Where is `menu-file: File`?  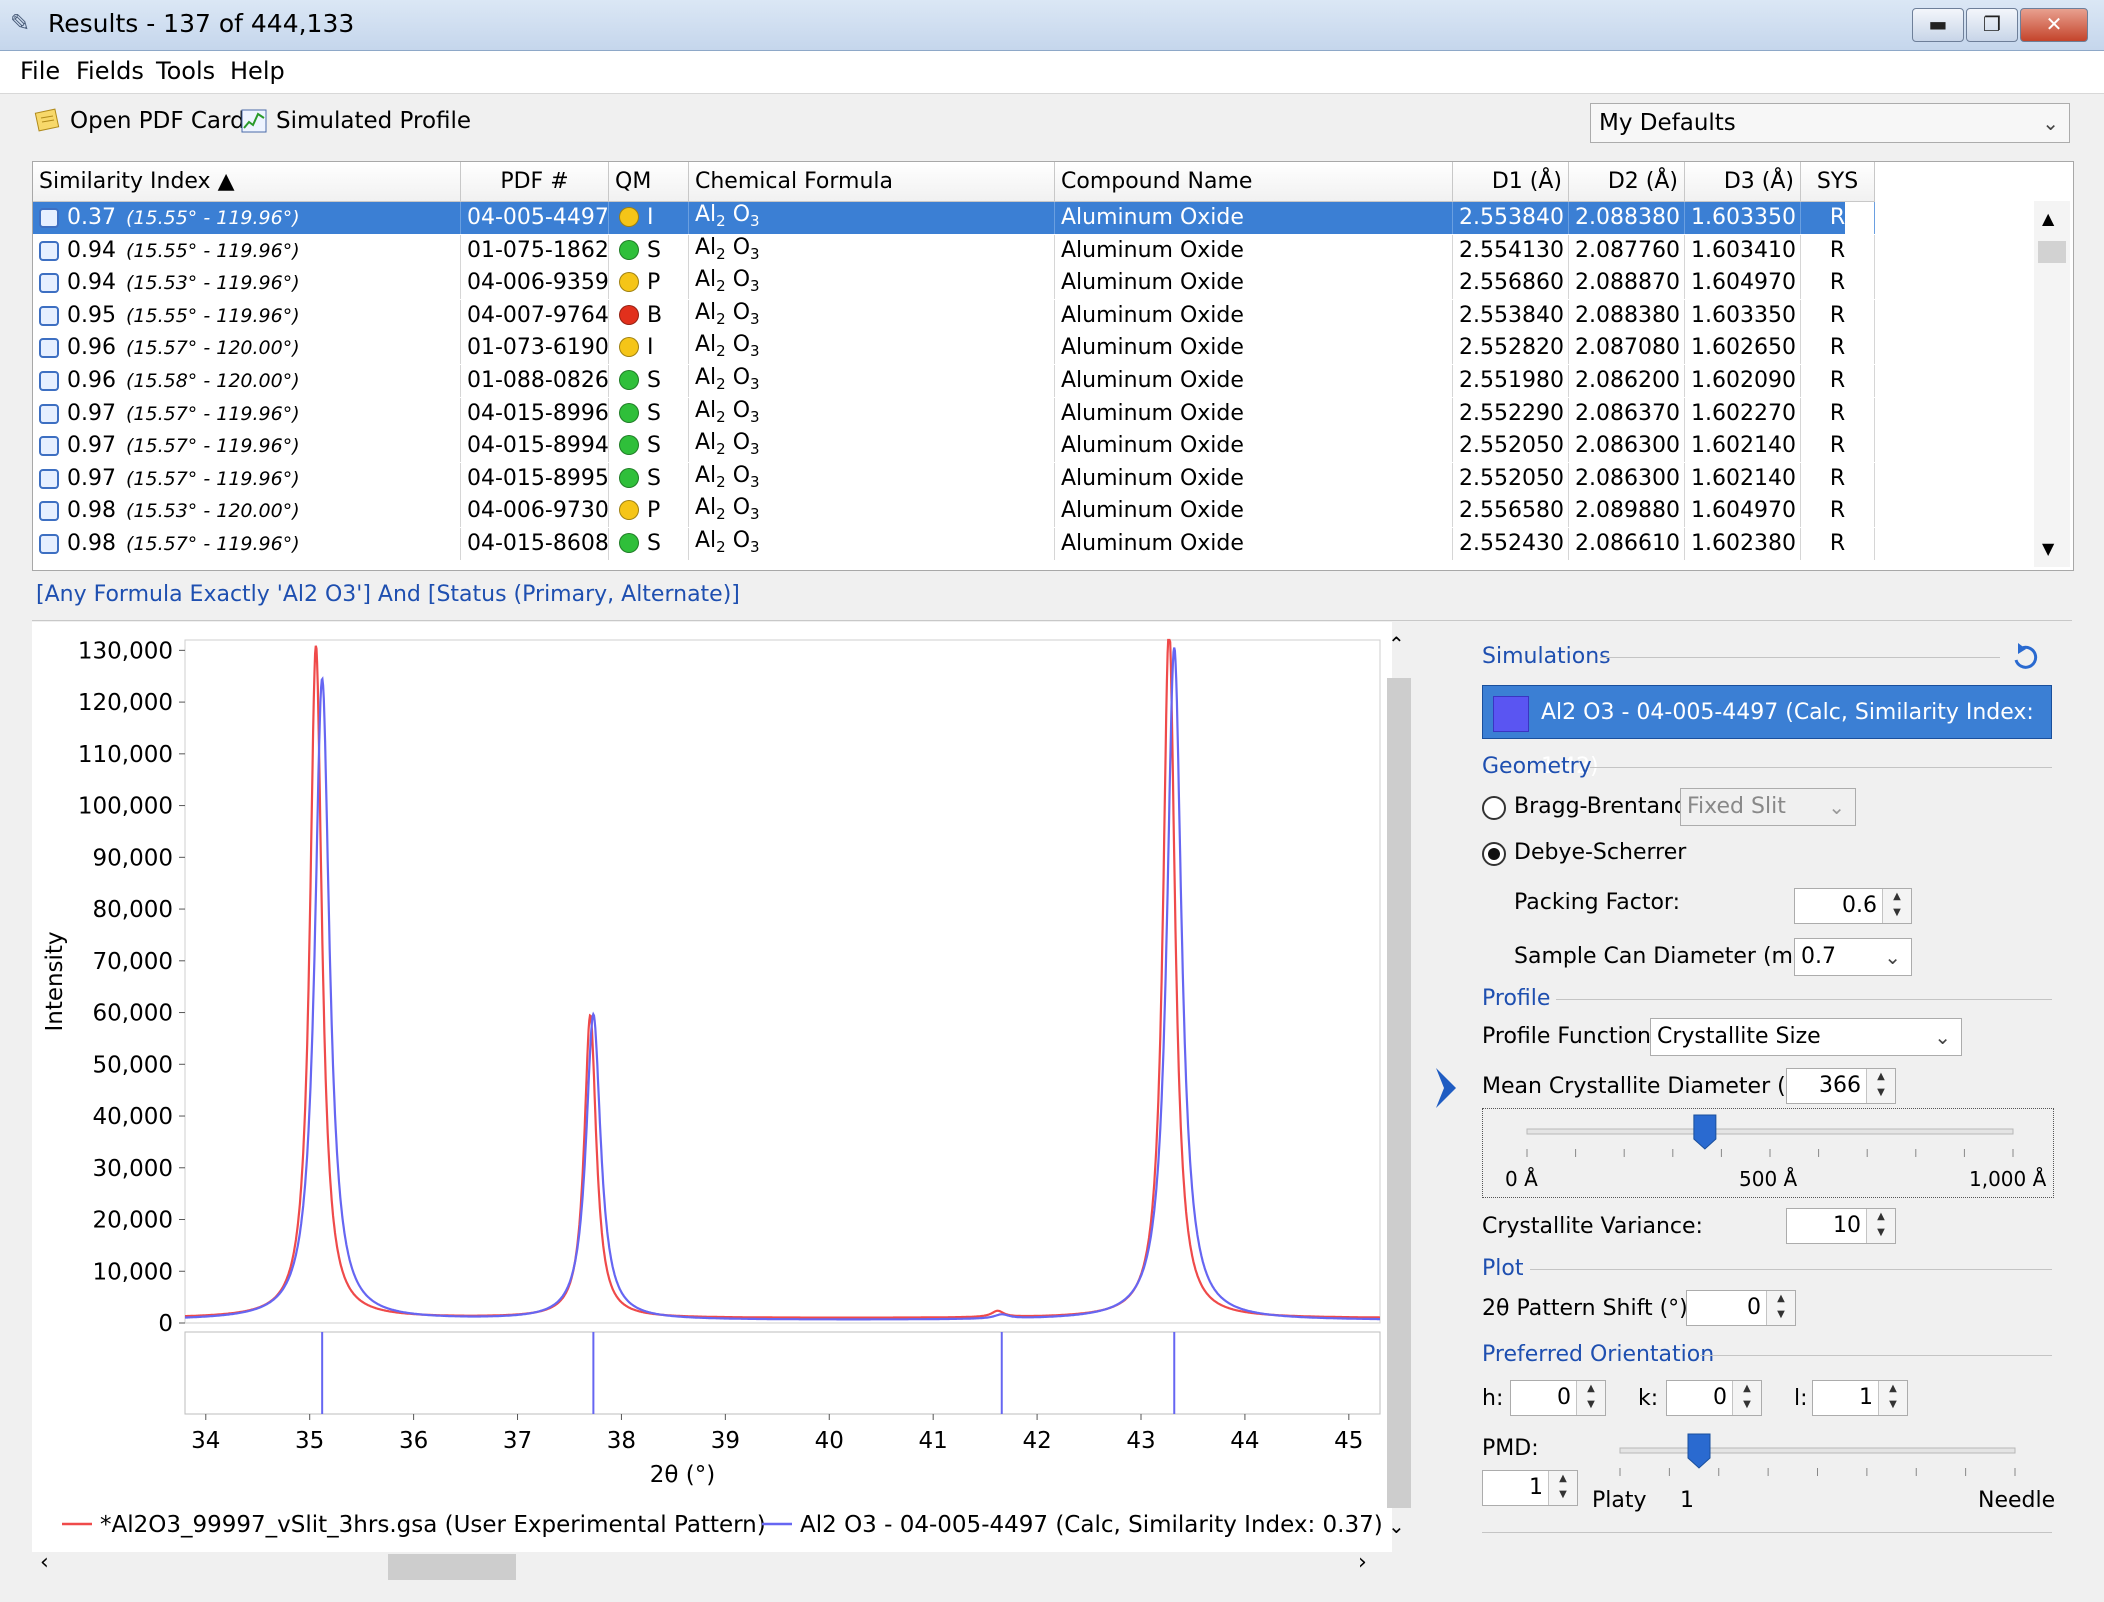
menu-file: File is located at coordinates (40, 71).